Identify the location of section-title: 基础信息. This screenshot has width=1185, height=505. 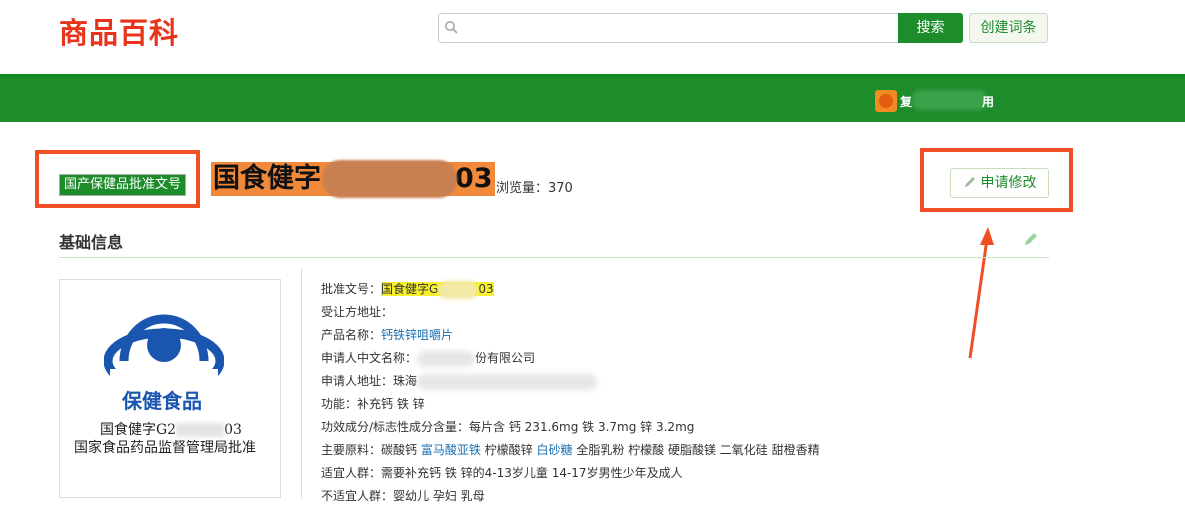
(91, 242).